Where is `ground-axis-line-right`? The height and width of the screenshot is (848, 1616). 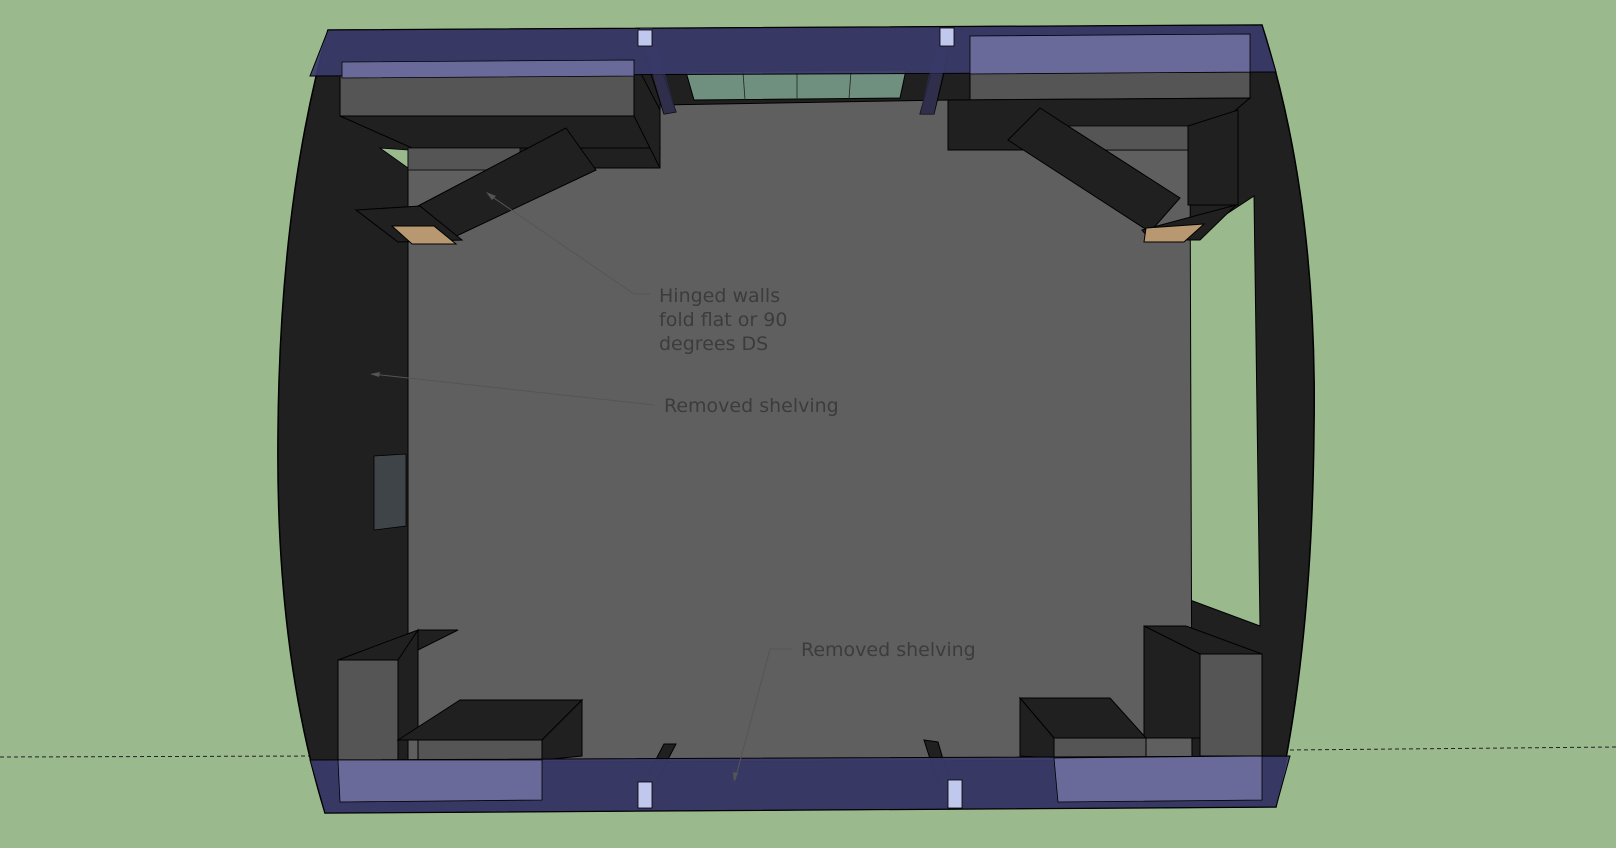 ground-axis-line-right is located at coordinates (1452, 748).